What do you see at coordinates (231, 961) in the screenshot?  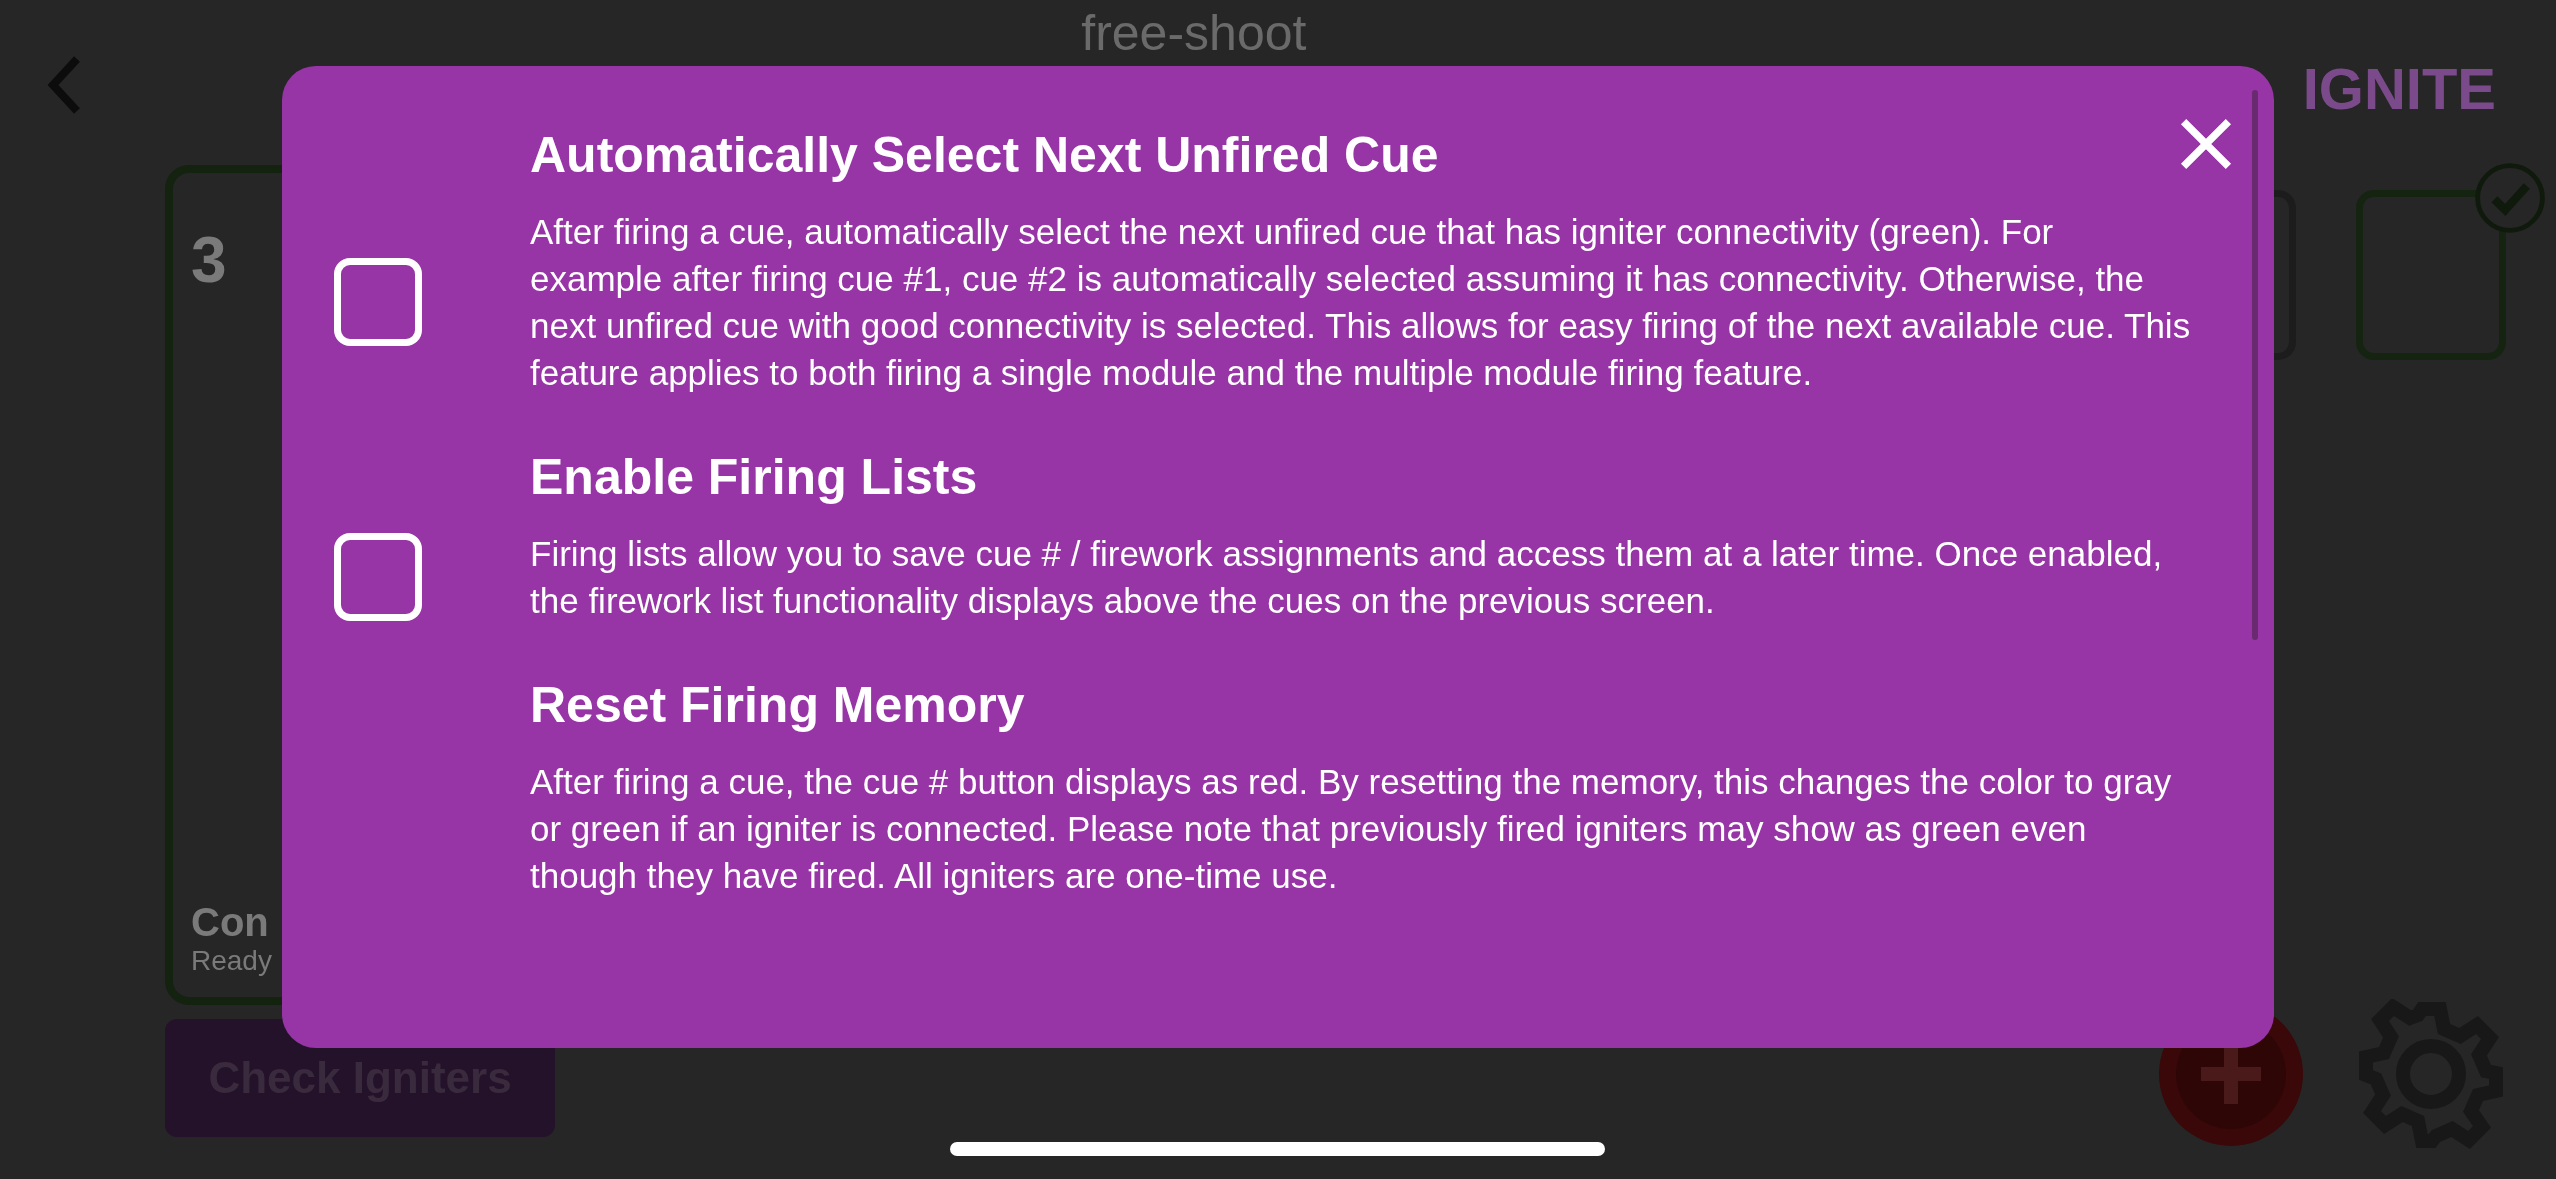 I see `module-substatus: Ready` at bounding box center [231, 961].